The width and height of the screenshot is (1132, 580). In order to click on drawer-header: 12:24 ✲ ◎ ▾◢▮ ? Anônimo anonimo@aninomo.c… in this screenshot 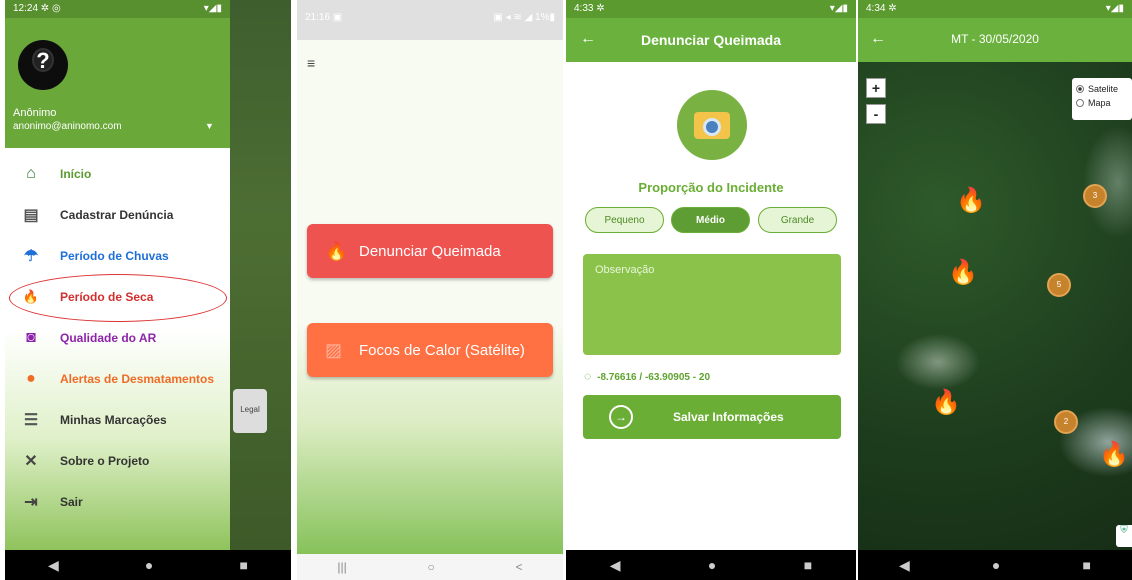, I will do `click(117, 74)`.